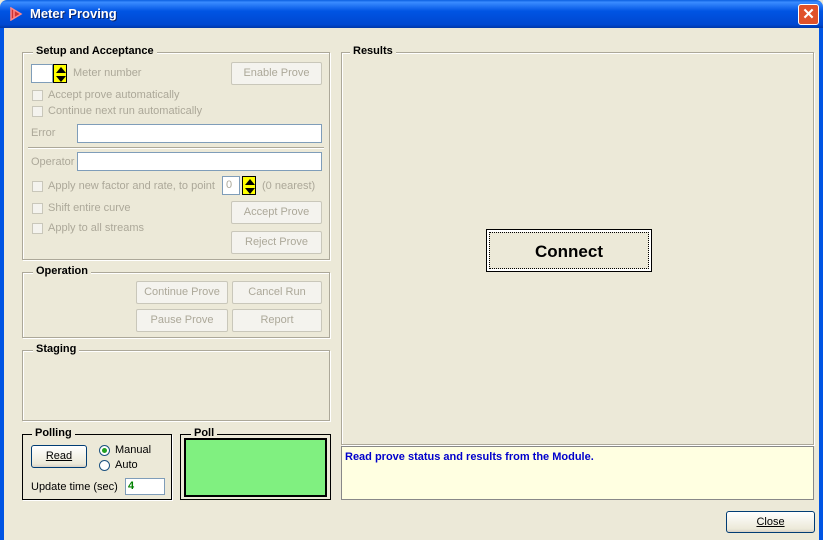  Describe the element at coordinates (37, 111) in the screenshot. I see `continue-auto-checkbox` at that location.